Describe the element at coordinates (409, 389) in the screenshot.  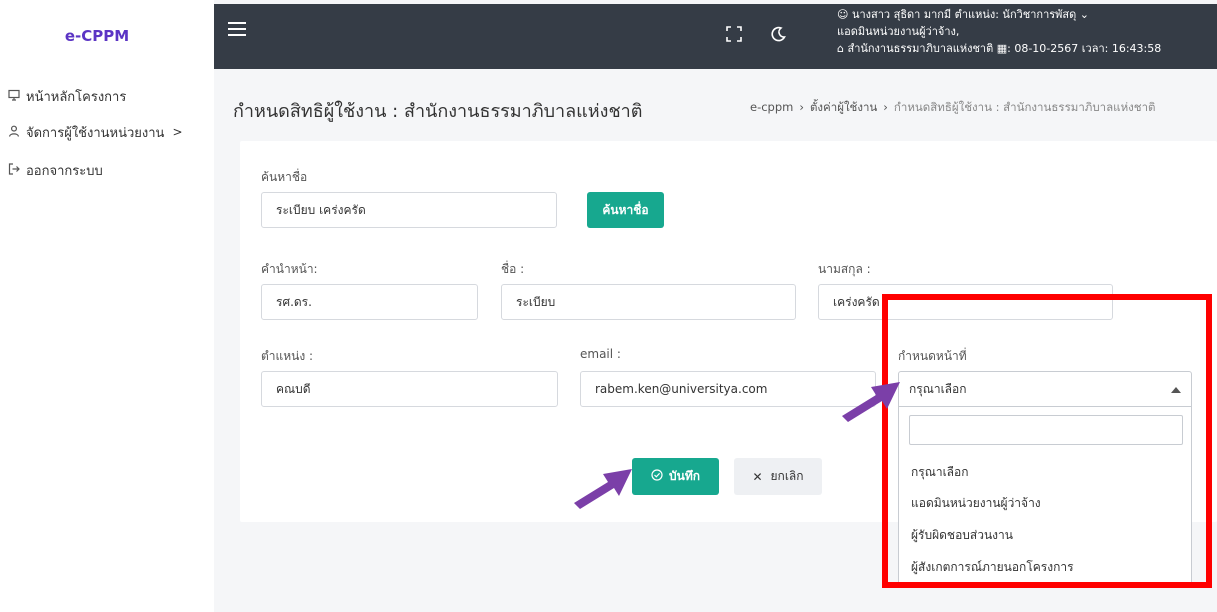
I see `position-input: คณบดี` at that location.